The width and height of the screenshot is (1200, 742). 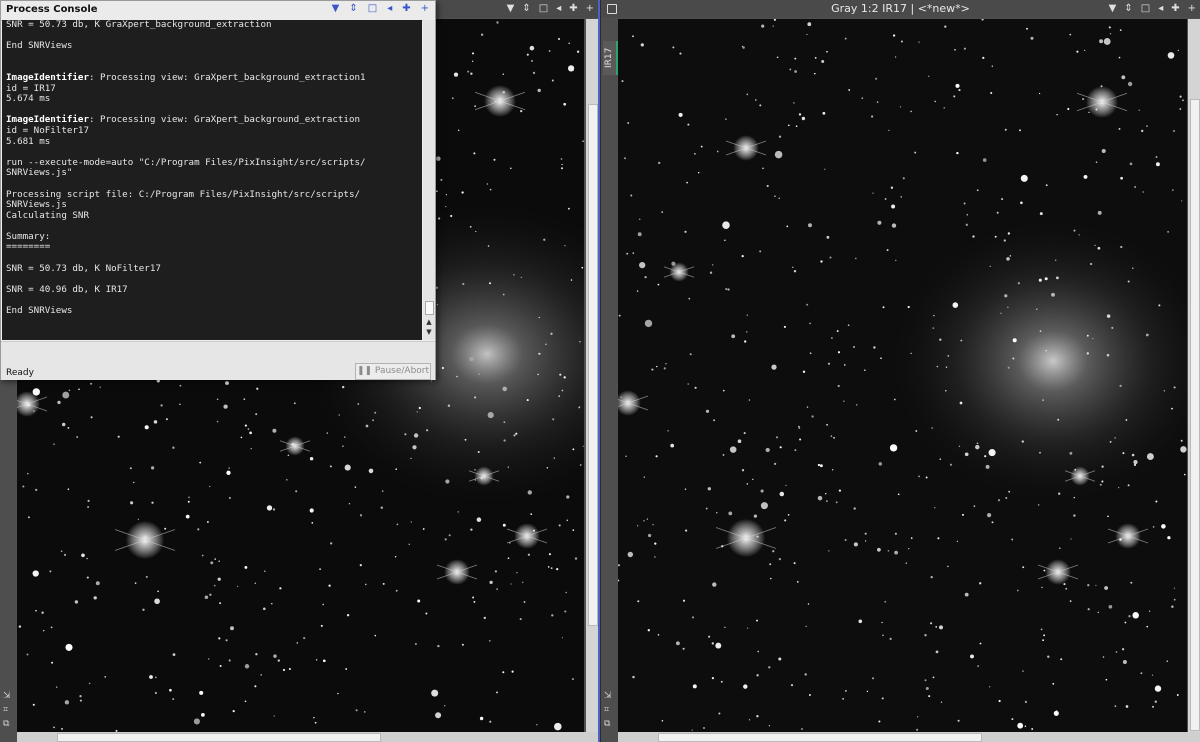 I want to click on console-scroll-thumb, so click(x=429, y=308).